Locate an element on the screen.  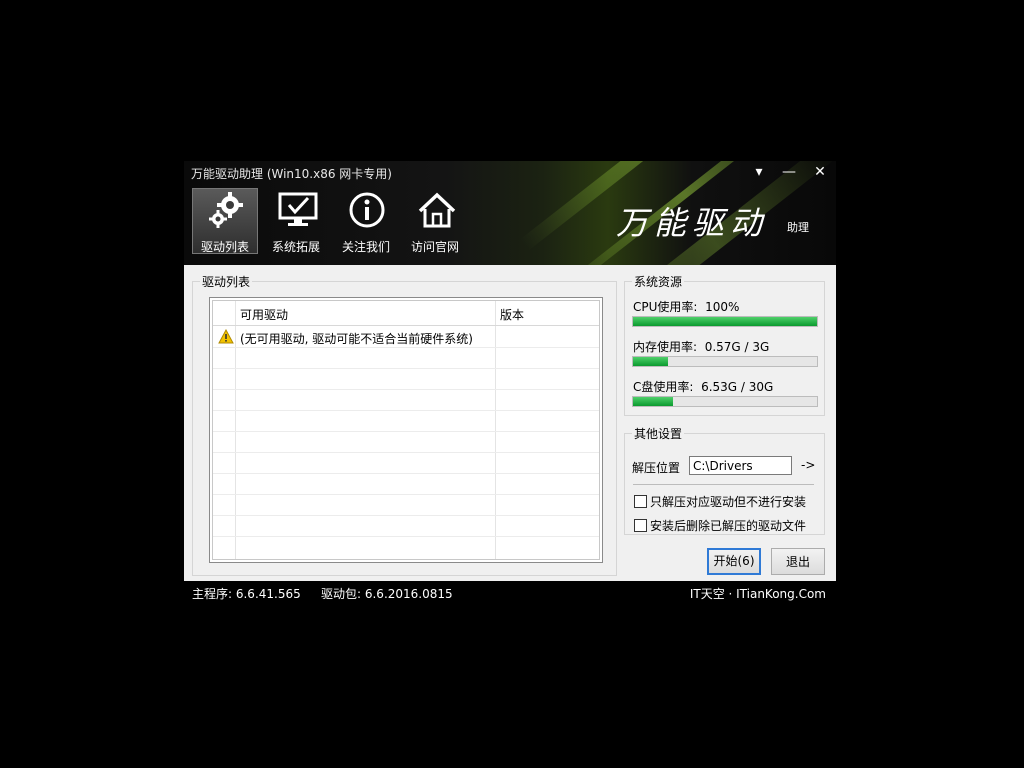
window-title: 万能驱动助理 (Win10.x86 网卡专用) is located at coordinates (291, 174).